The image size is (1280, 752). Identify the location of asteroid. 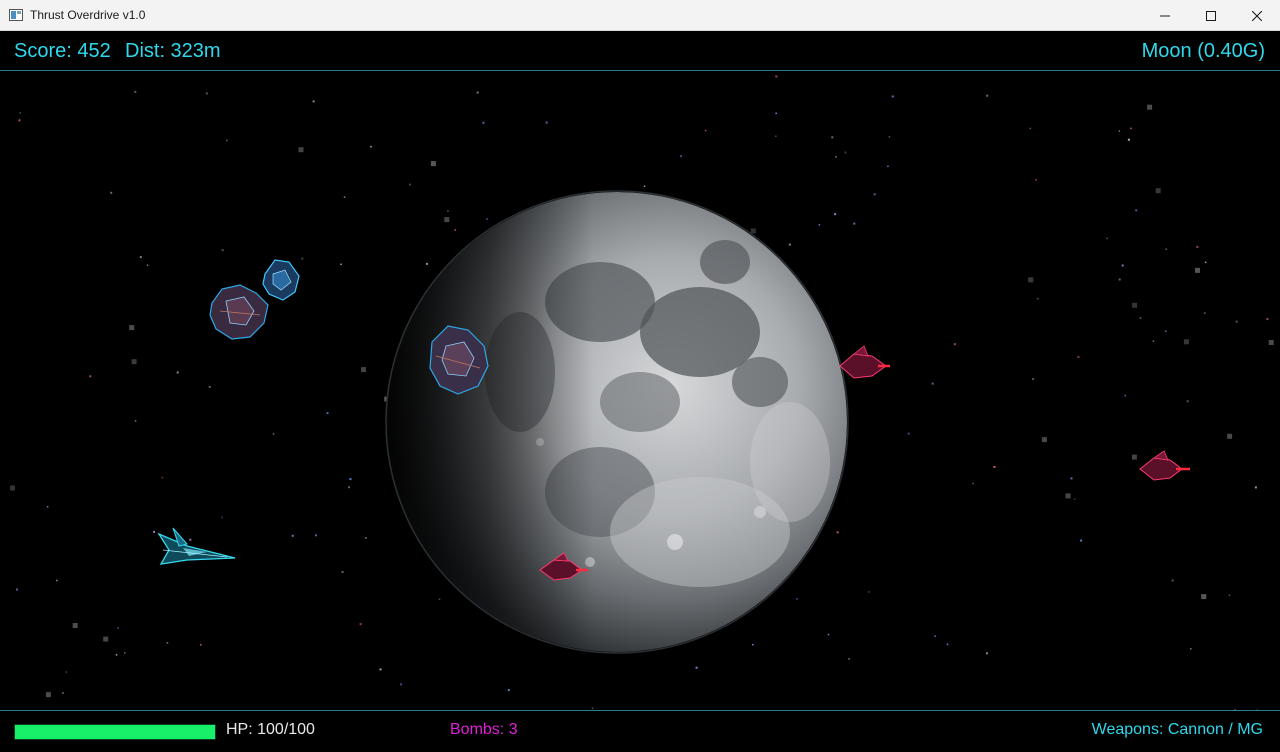
(281, 280).